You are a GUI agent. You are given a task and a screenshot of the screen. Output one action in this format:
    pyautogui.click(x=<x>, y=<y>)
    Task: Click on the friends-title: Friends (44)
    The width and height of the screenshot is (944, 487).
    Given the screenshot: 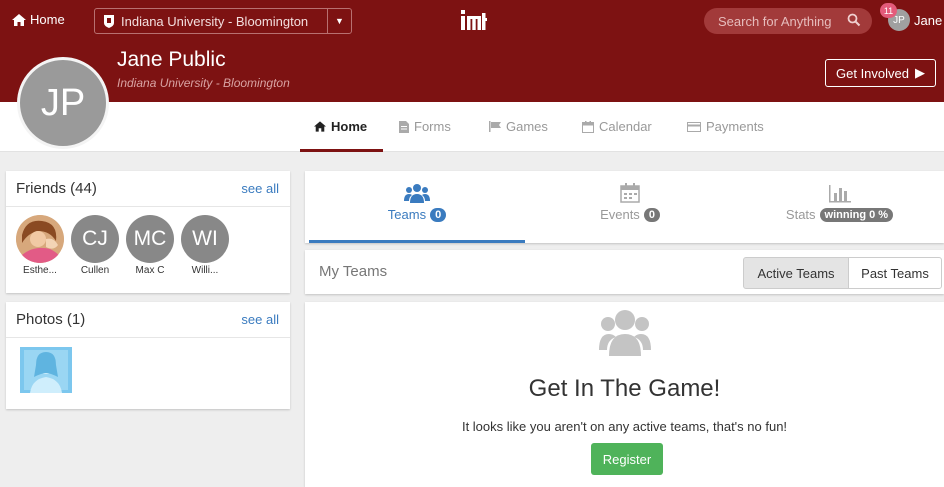 What is the action you would take?
    pyautogui.click(x=56, y=188)
    